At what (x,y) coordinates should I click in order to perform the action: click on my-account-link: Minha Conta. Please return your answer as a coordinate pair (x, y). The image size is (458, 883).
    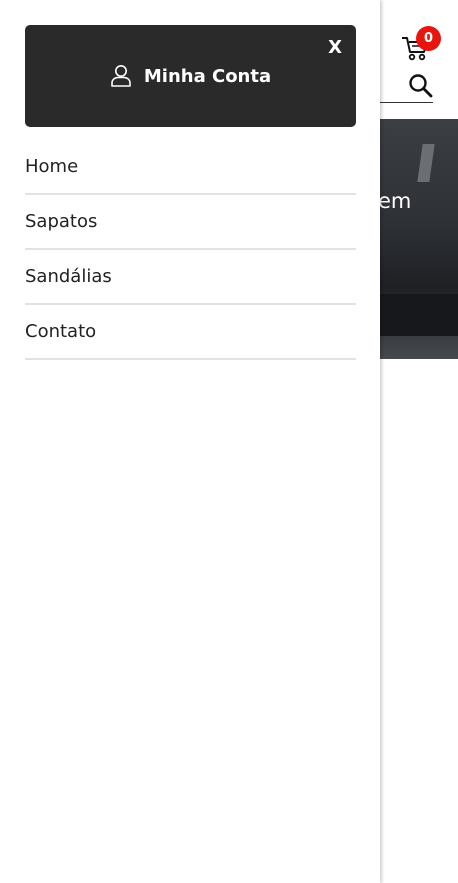
    Looking at the image, I should click on (190, 76).